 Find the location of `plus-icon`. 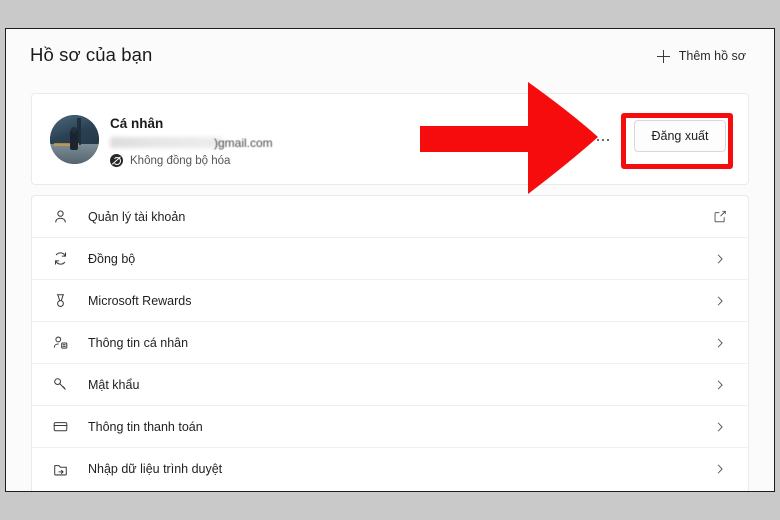

plus-icon is located at coordinates (663, 56).